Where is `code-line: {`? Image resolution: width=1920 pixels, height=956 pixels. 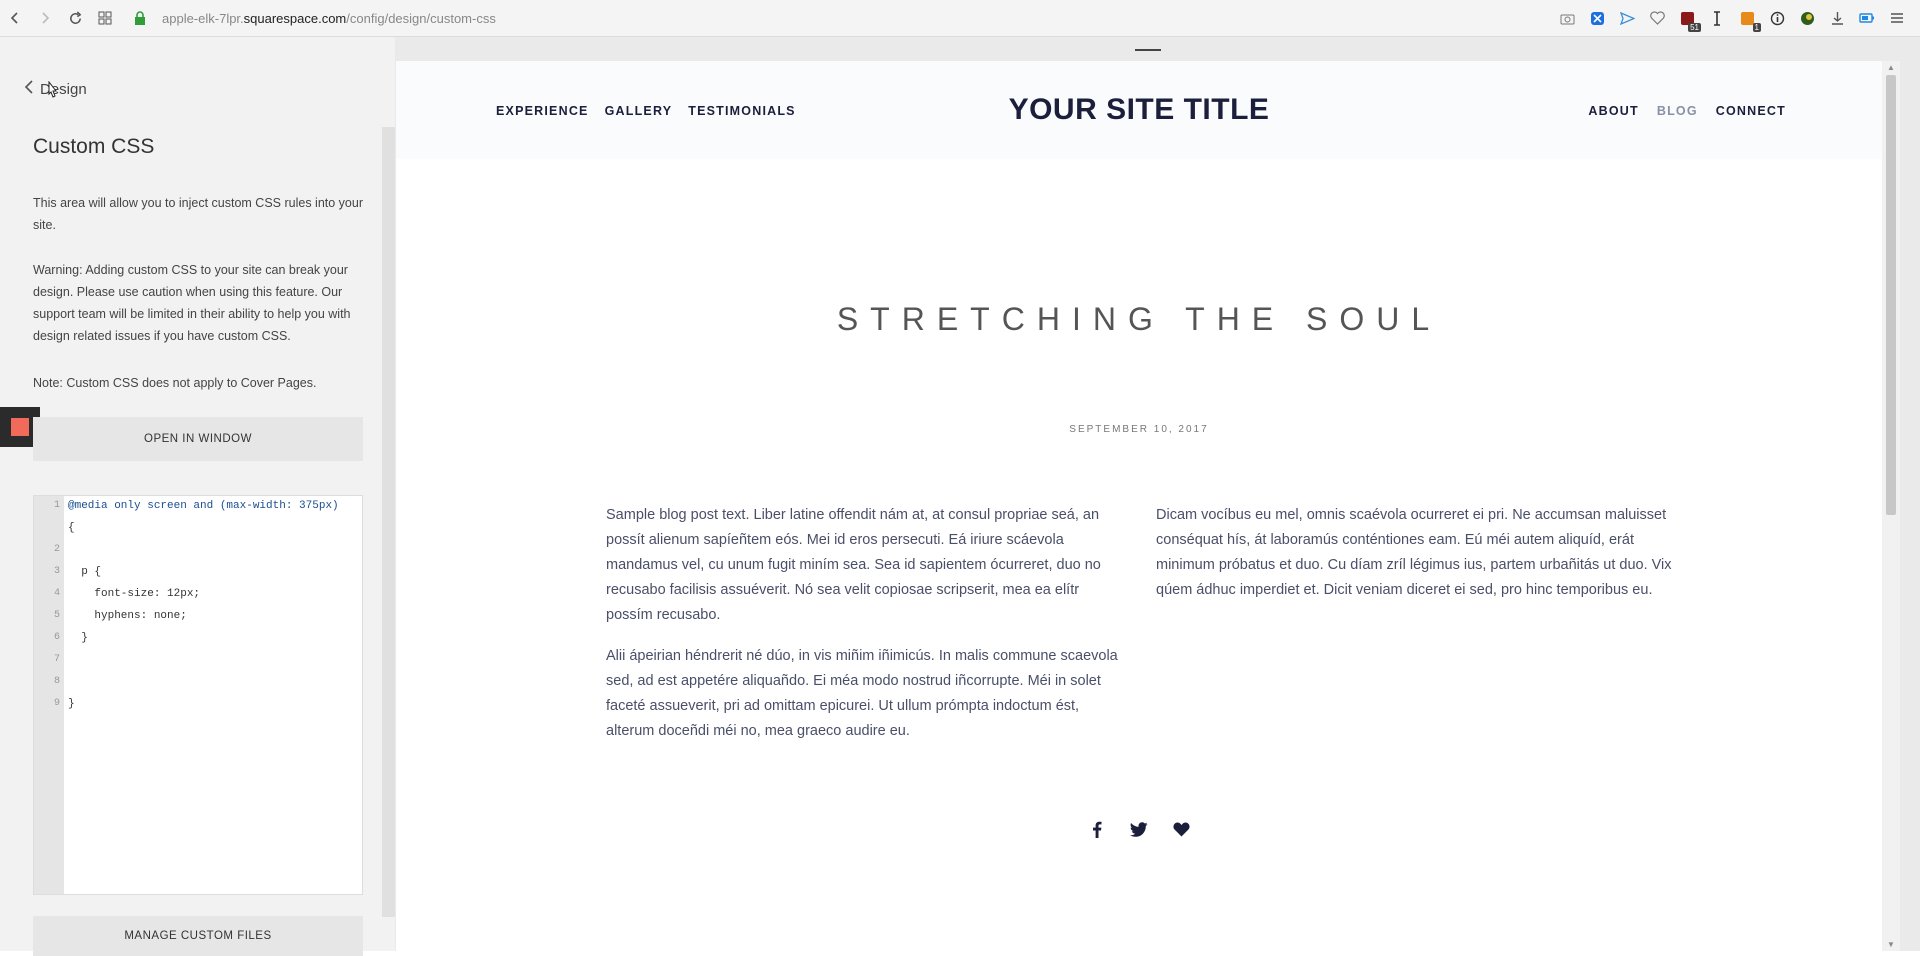
code-line: { is located at coordinates (71, 528).